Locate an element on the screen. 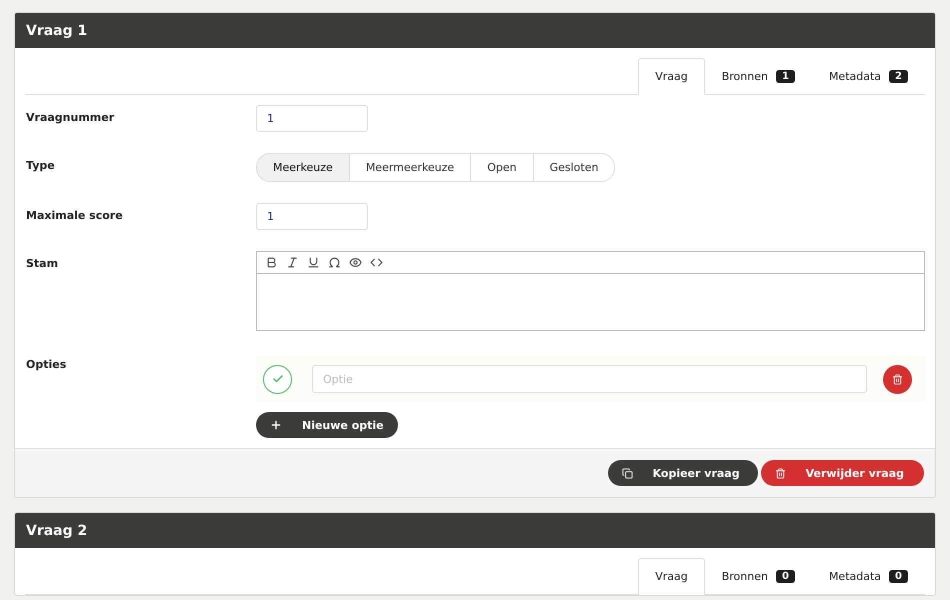 The image size is (950, 600). option-field: Optie is located at coordinates (589, 379).